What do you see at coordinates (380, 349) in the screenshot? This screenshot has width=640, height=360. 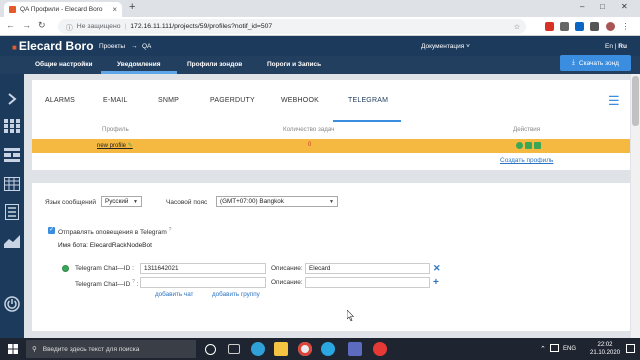 I see `recorder-icon` at bounding box center [380, 349].